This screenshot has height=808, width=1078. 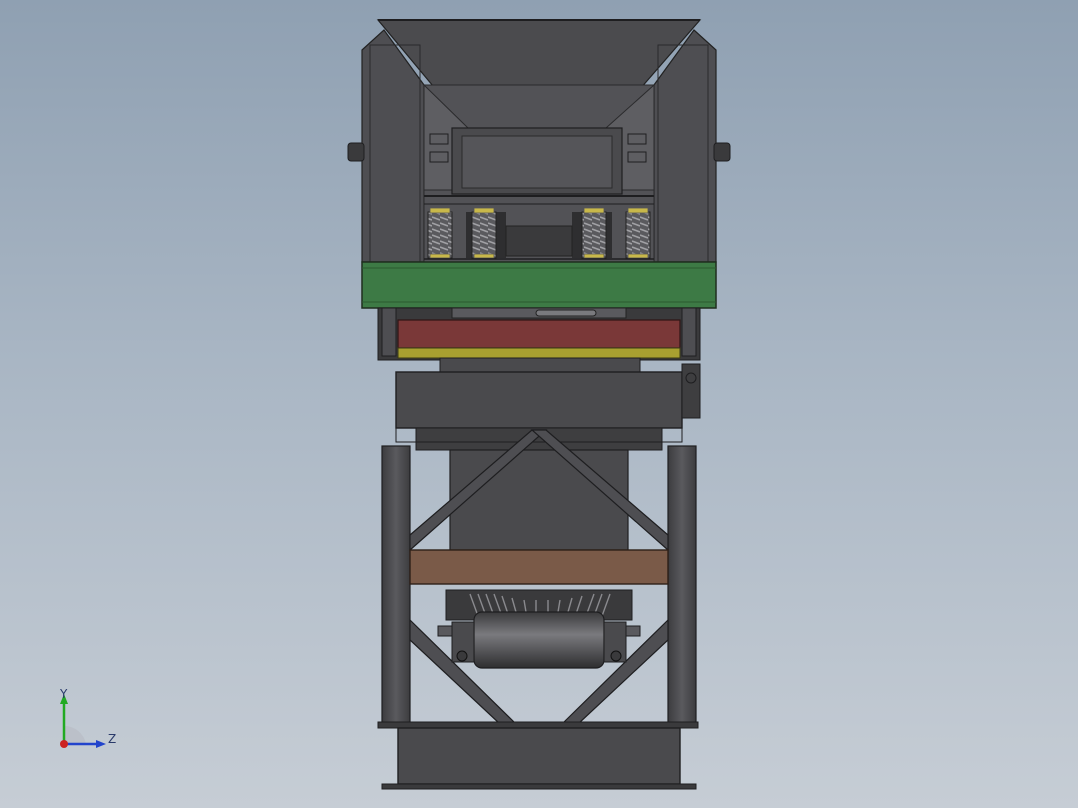 I want to click on yellow-plate, so click(x=539, y=353).